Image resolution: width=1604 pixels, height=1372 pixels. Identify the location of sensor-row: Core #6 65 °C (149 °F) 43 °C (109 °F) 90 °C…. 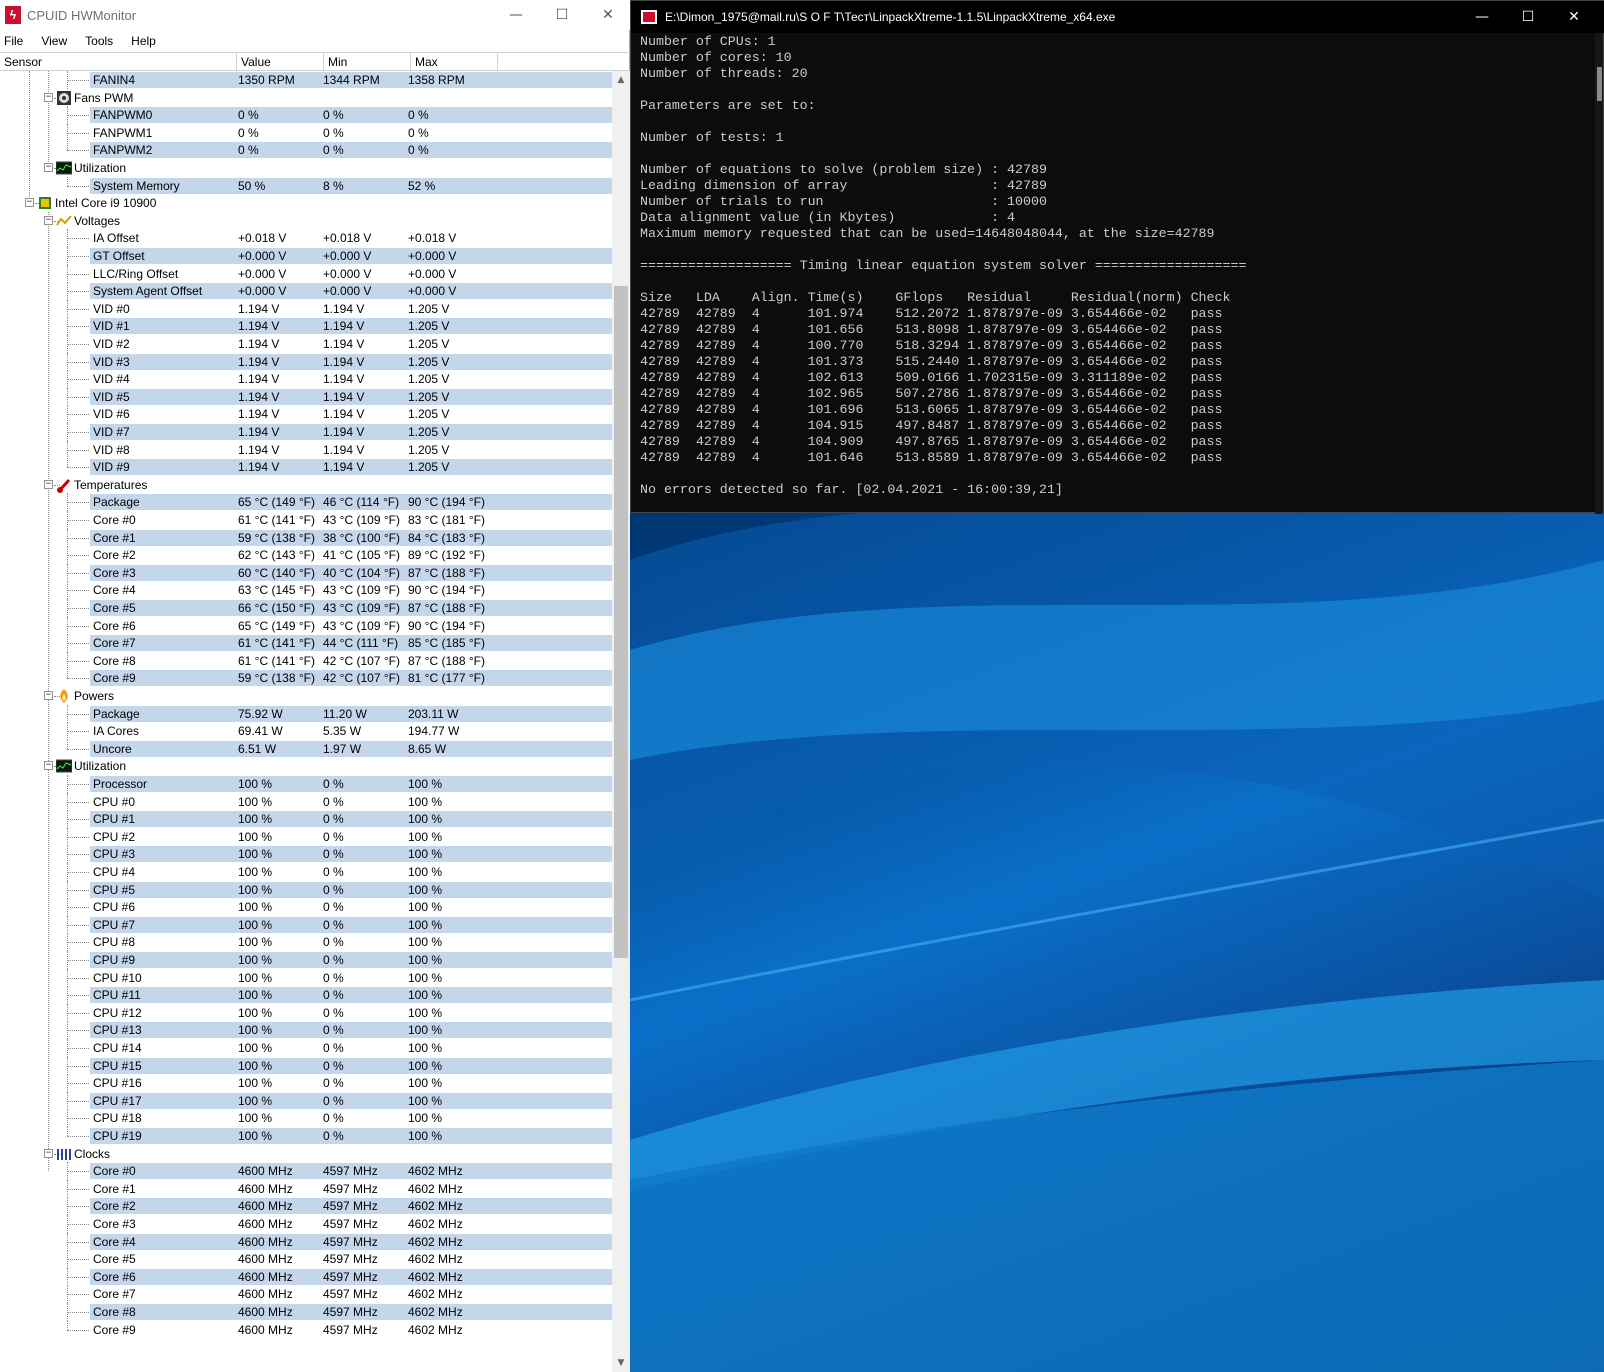
(306, 625).